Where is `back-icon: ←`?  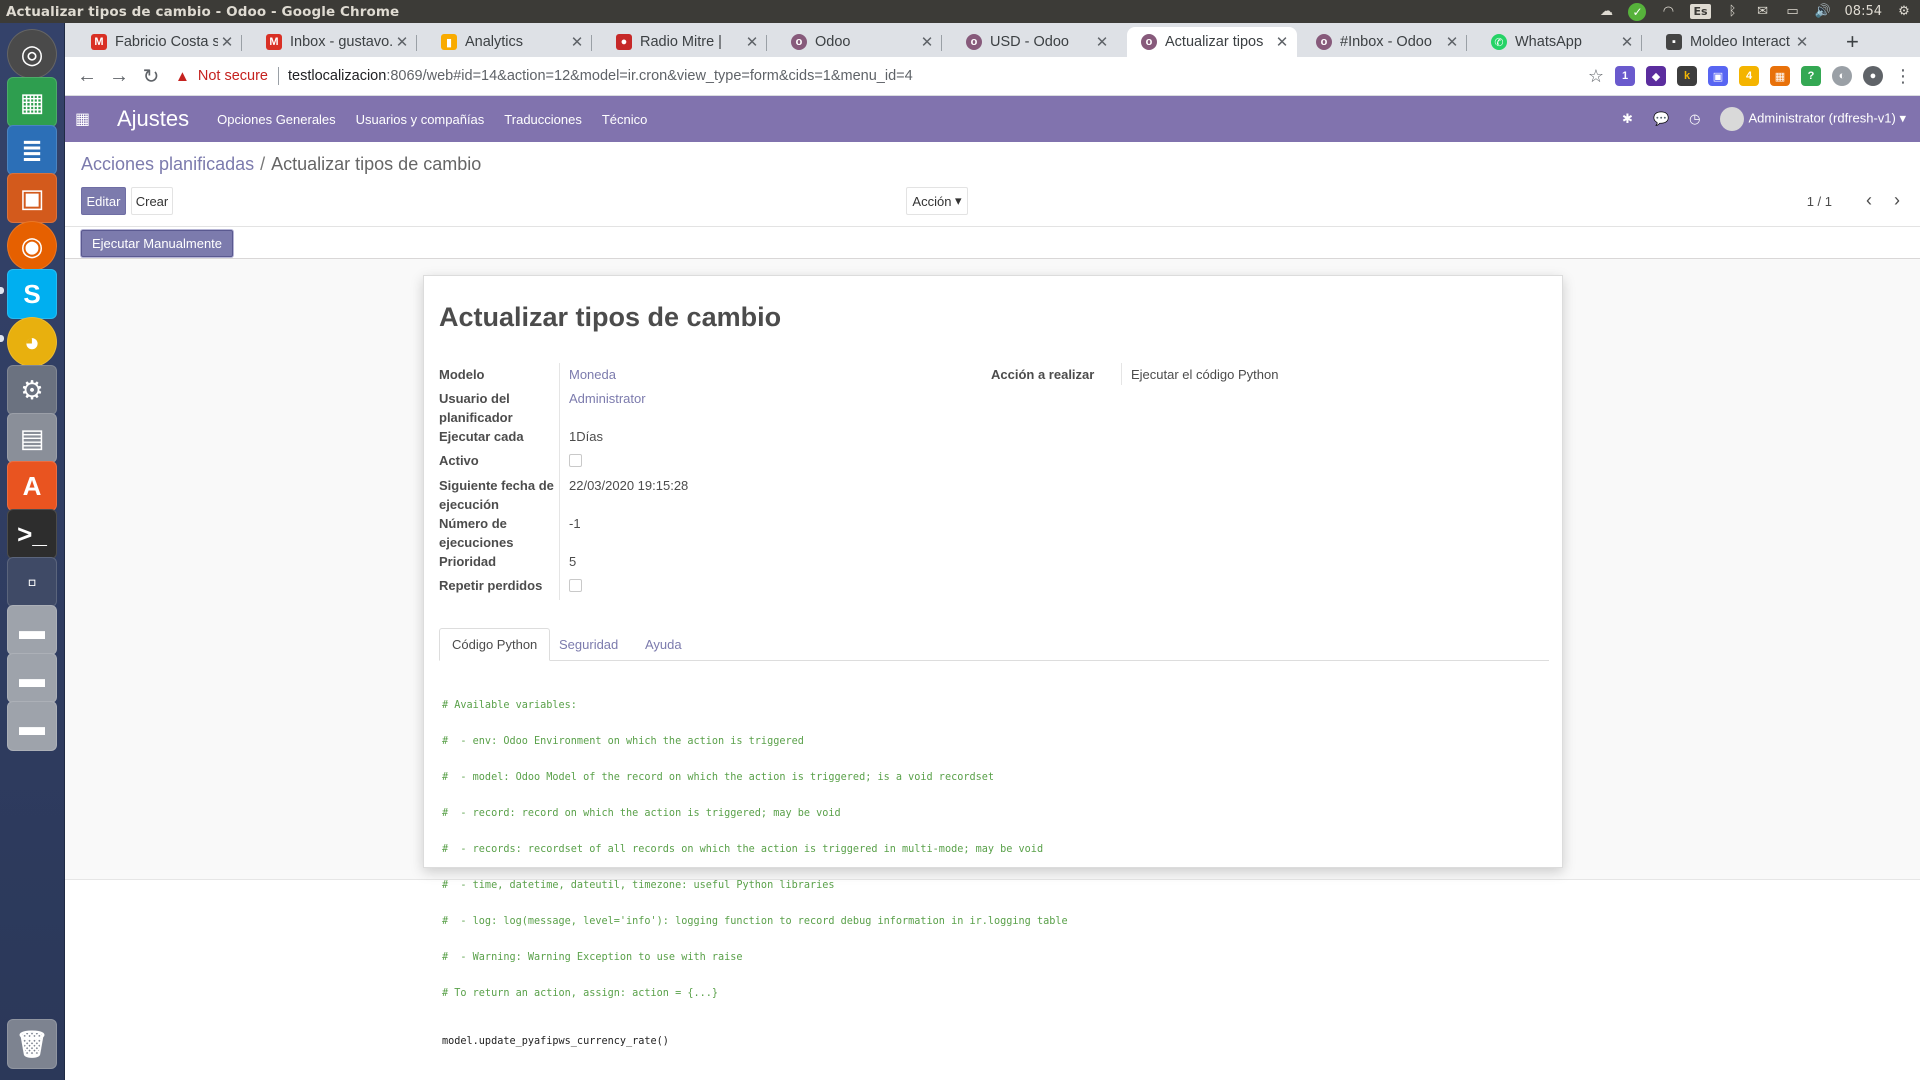
back-icon: ← is located at coordinates (87, 76).